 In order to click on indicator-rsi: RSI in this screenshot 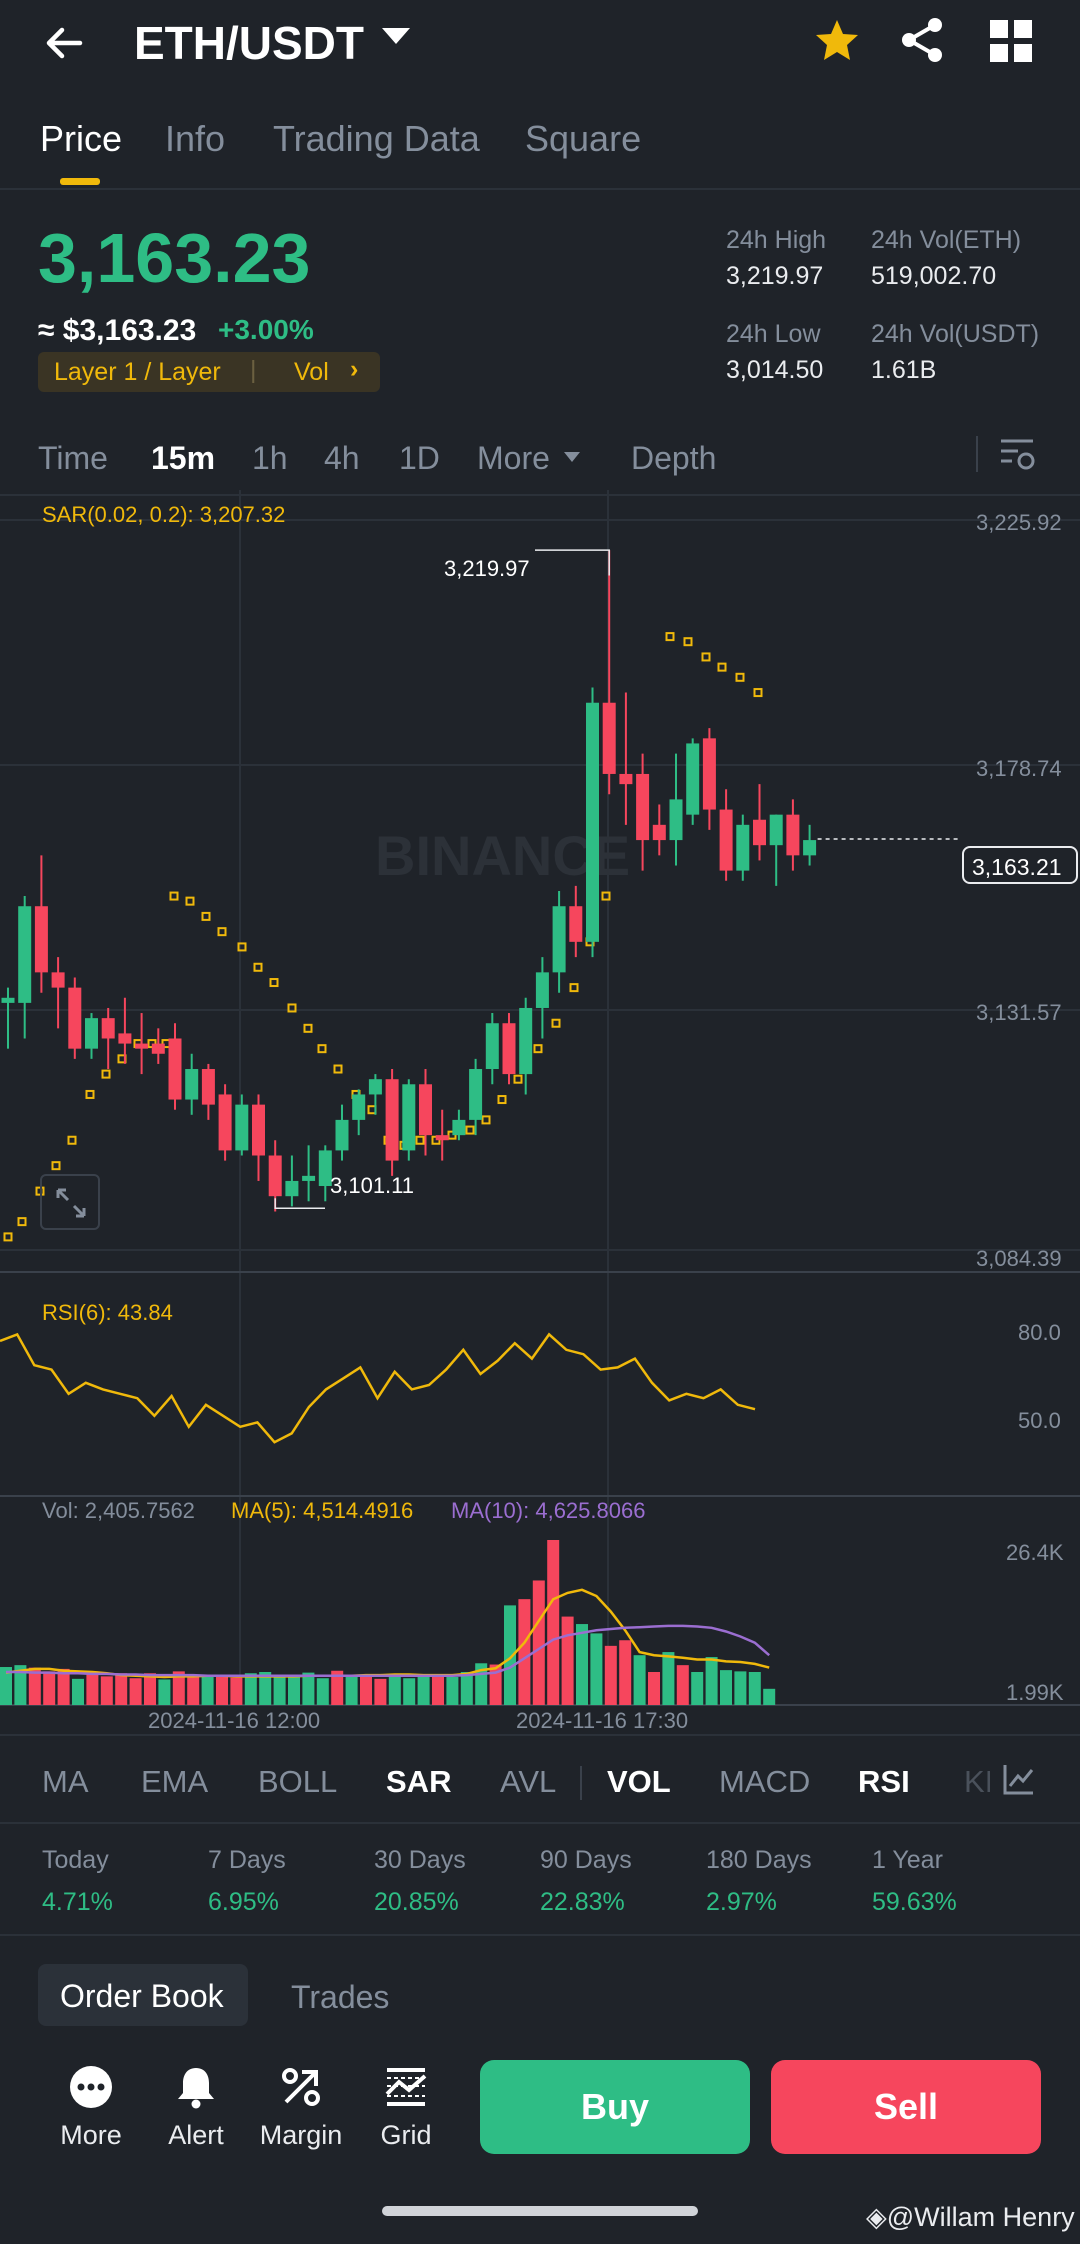, I will do `click(884, 1782)`.